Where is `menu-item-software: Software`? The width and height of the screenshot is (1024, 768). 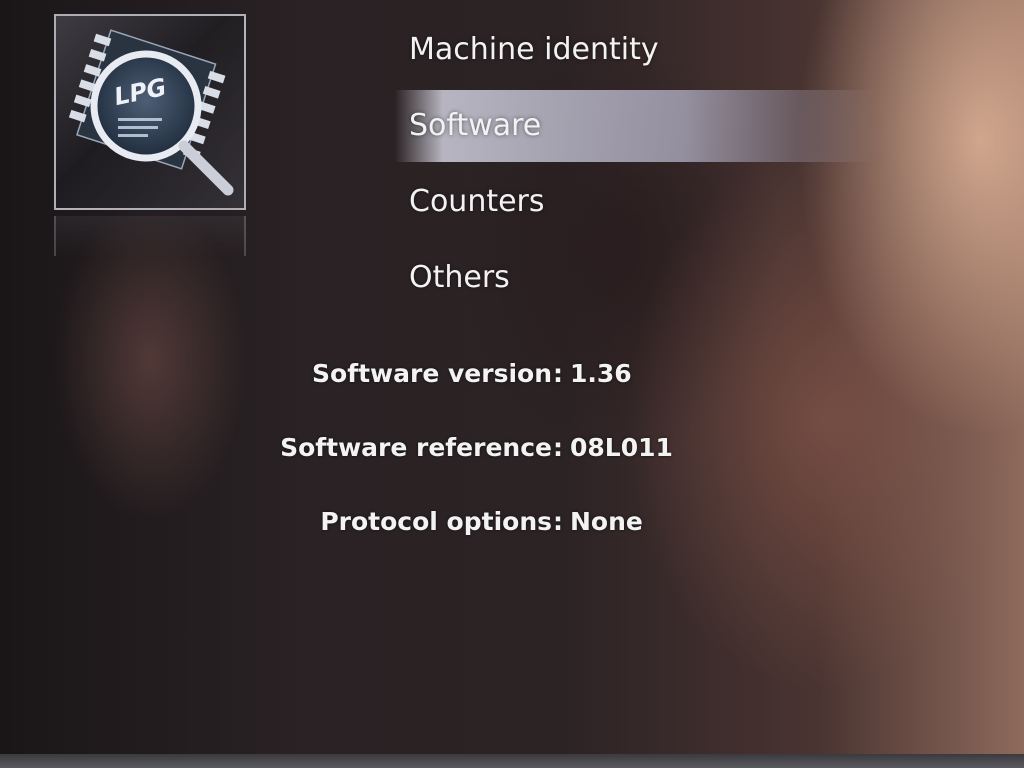
menu-item-software: Software is located at coordinates (635, 126).